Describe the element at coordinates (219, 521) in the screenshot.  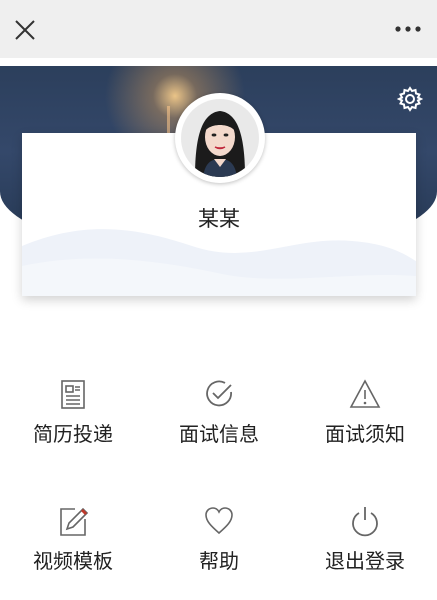
I see `heart-icon` at that location.